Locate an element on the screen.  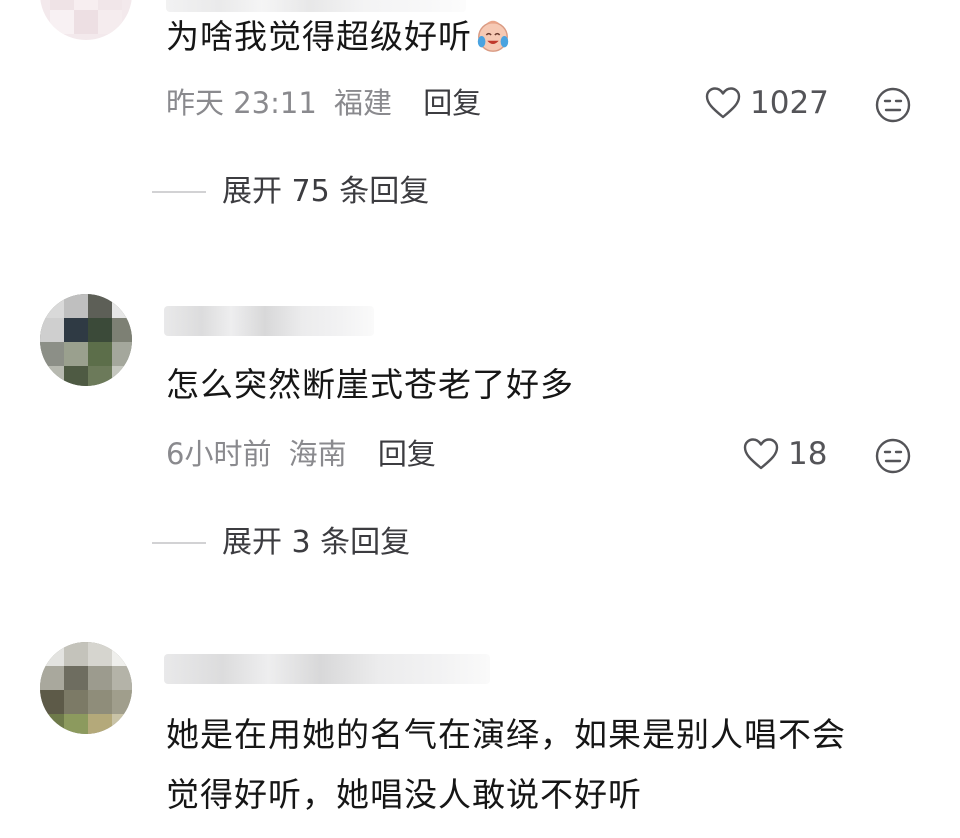
expand-replies-button: 展开 3 条回复 is located at coordinates (281, 543).